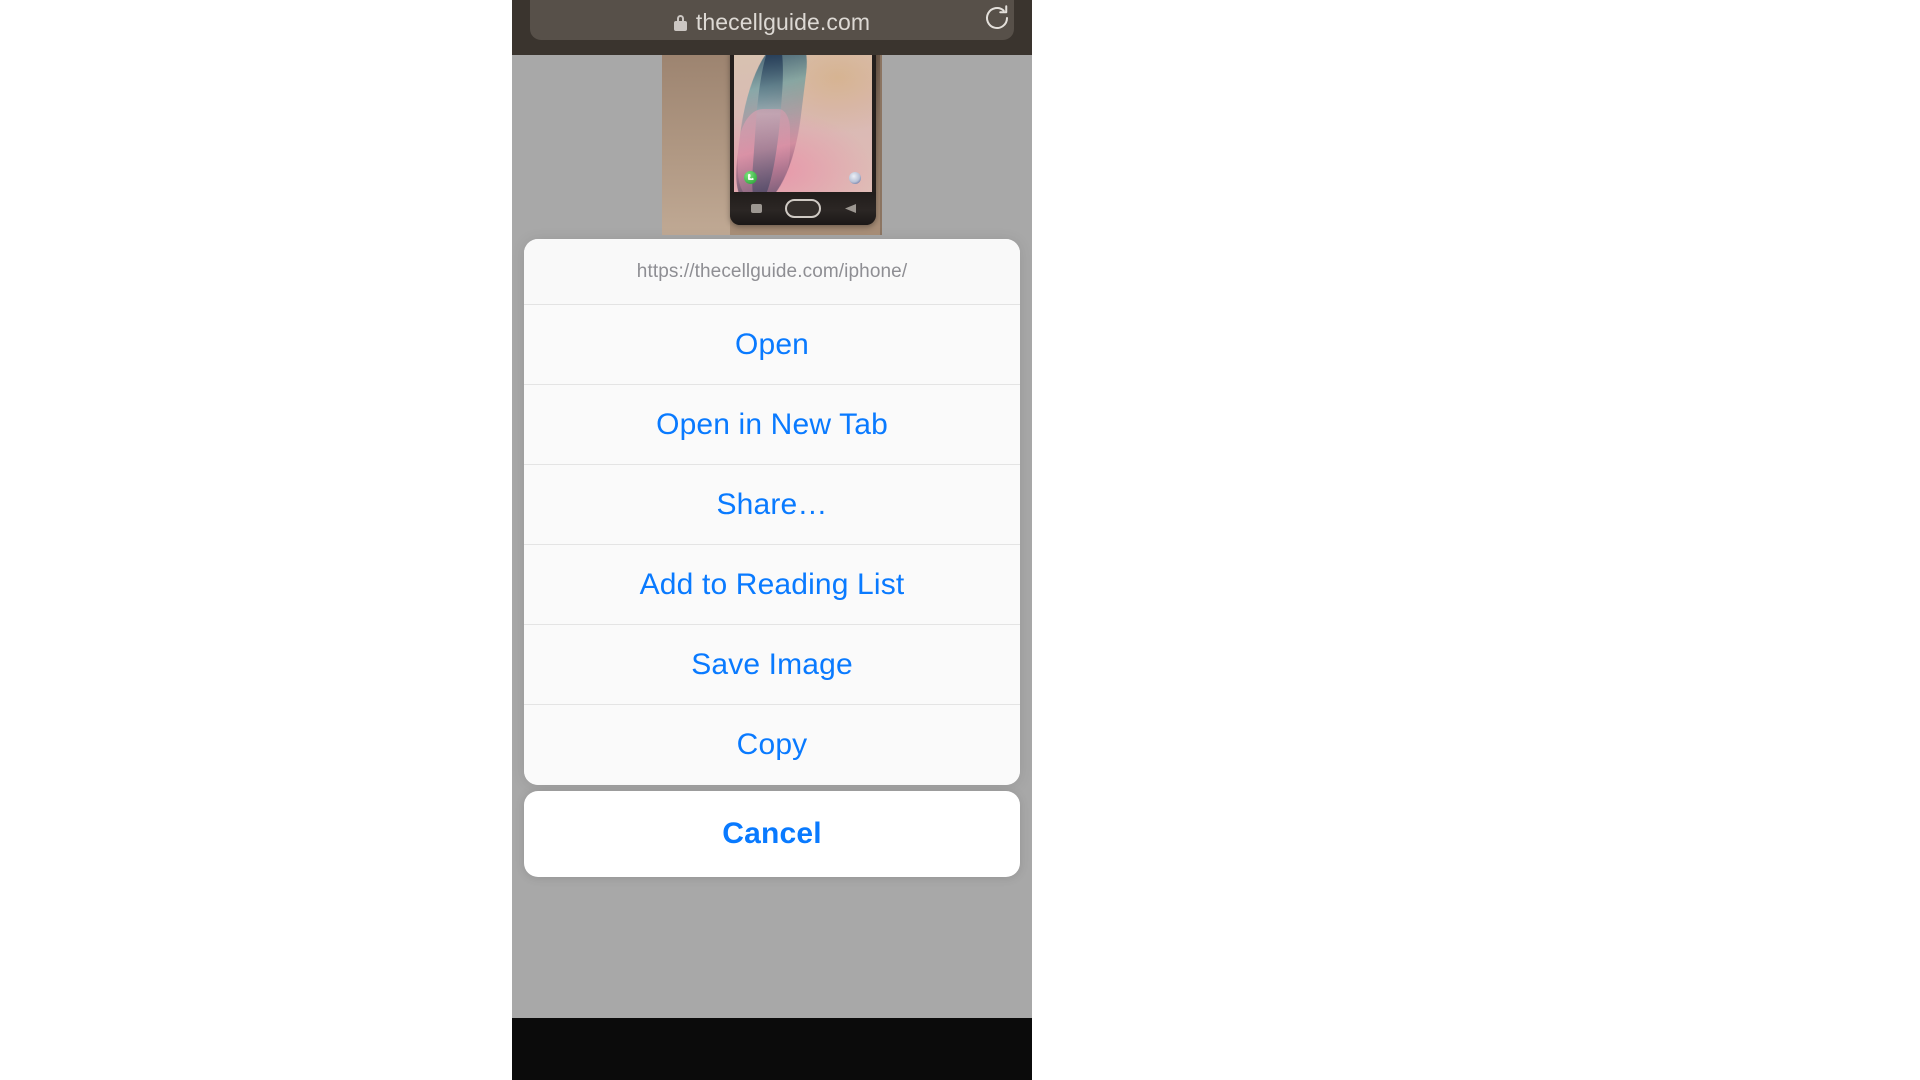 This screenshot has width=1920, height=1080. Describe the element at coordinates (850, 208) in the screenshot. I see `back-key-icon` at that location.